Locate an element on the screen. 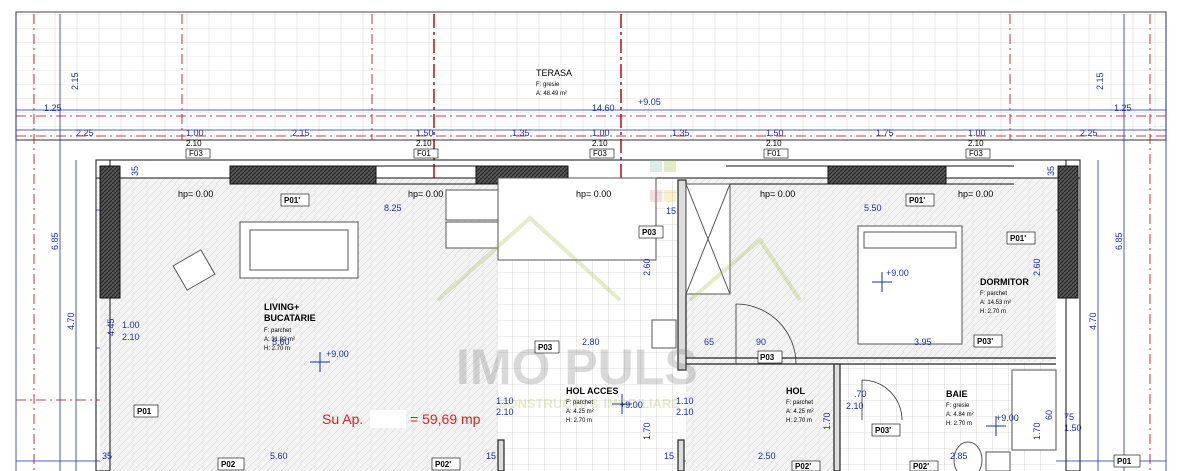 The height and width of the screenshot is (471, 1200). baie-floor: F: gresie is located at coordinates (958, 406).